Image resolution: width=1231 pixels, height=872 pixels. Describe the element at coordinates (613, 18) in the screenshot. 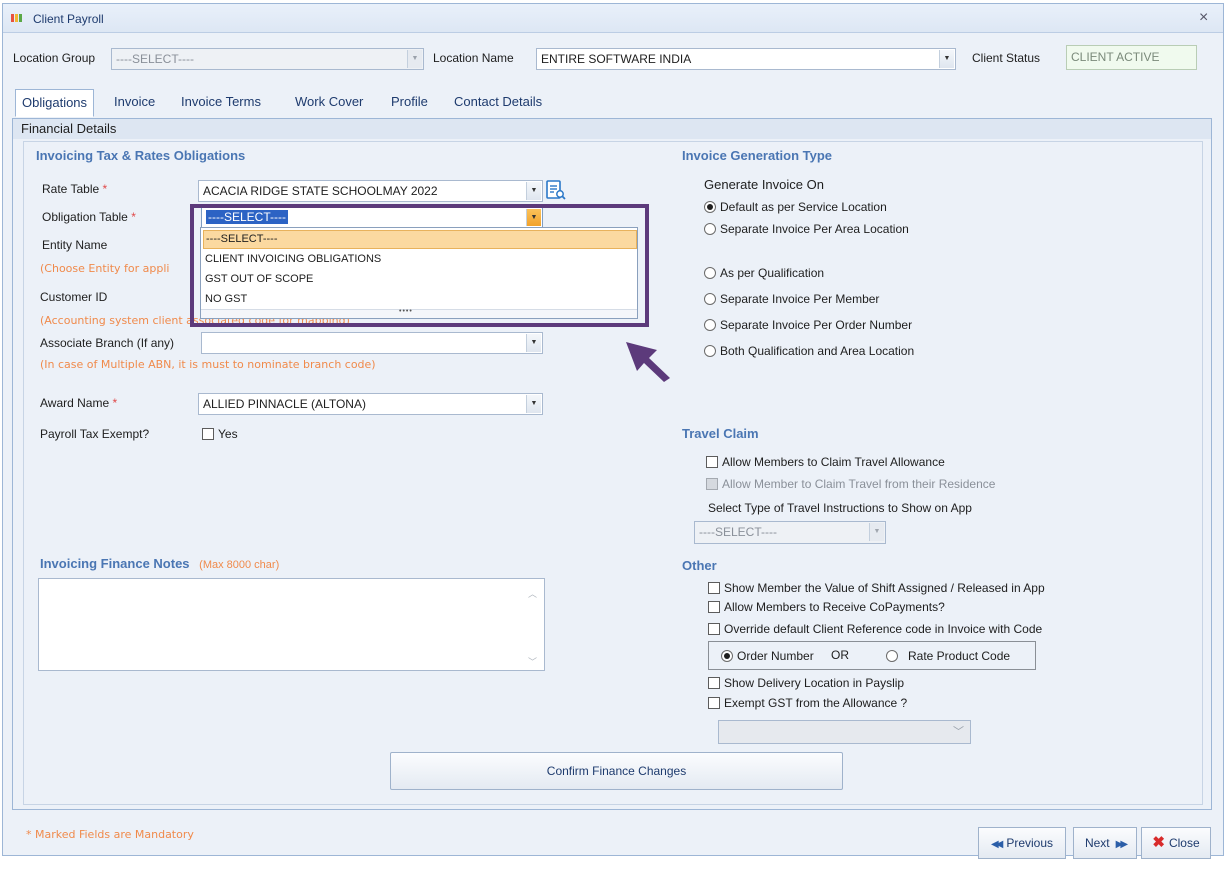

I see `title-bar: Client Payroll ×` at that location.